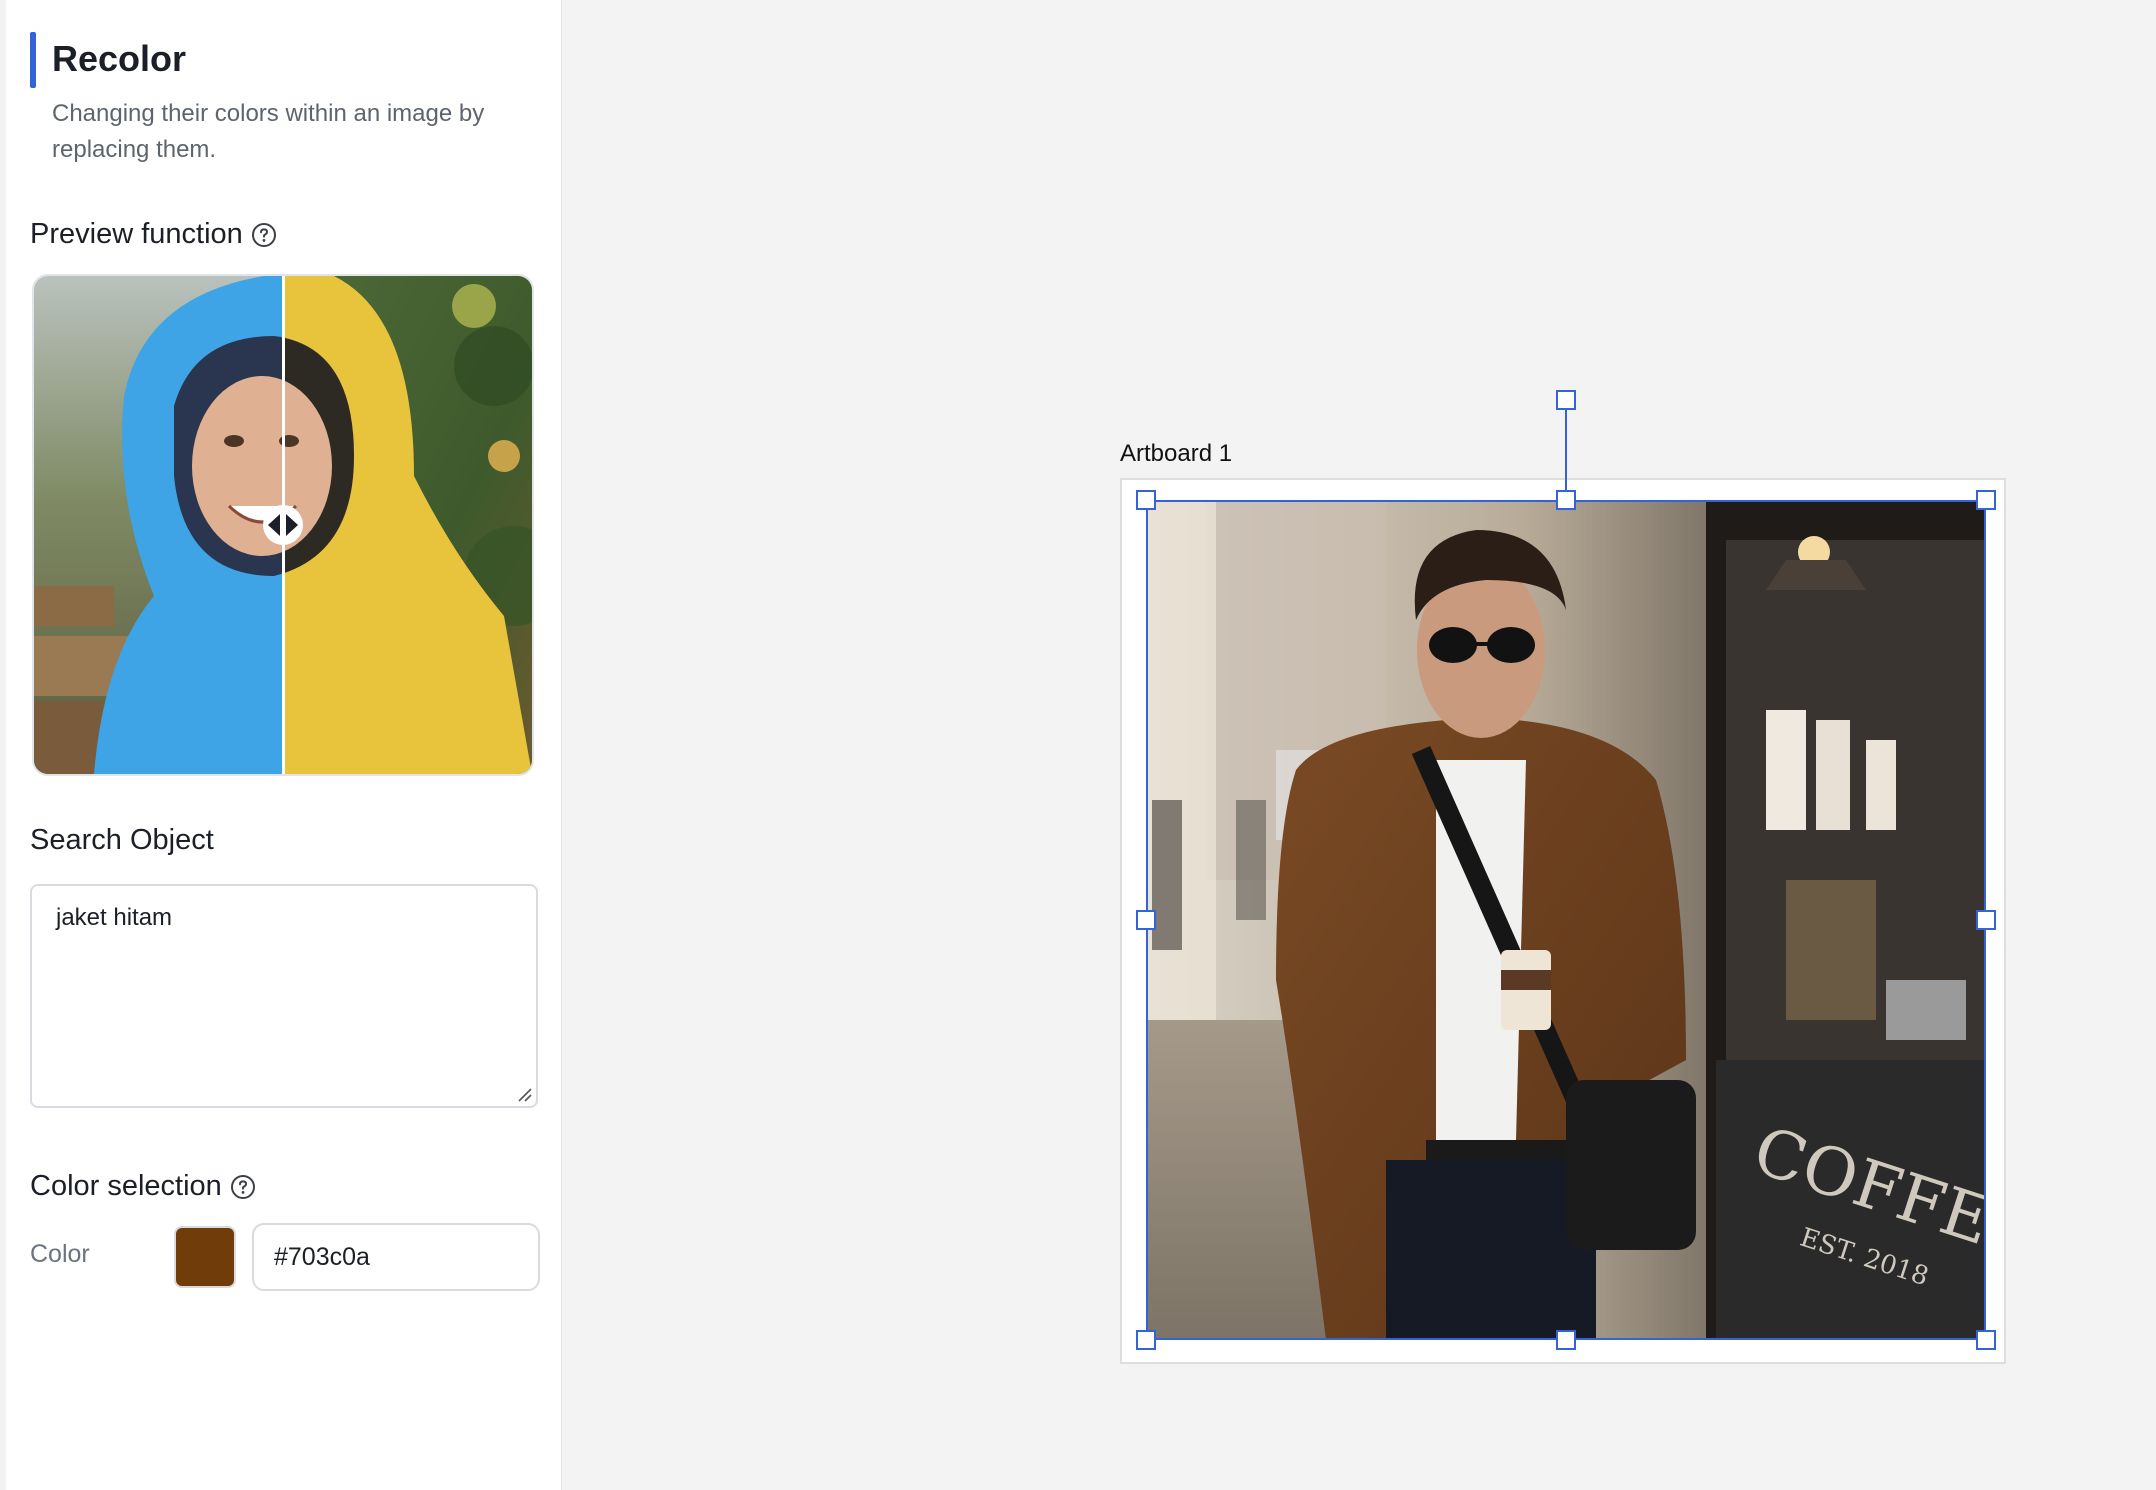 Image resolution: width=2156 pixels, height=1490 pixels. Describe the element at coordinates (1566, 1340) in the screenshot. I see `resize-handle-bottom` at that location.